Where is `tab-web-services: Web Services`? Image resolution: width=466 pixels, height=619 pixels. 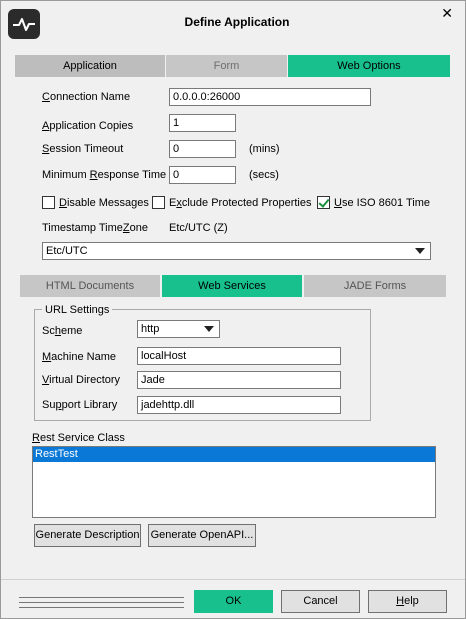 tab-web-services: Web Services is located at coordinates (233, 286).